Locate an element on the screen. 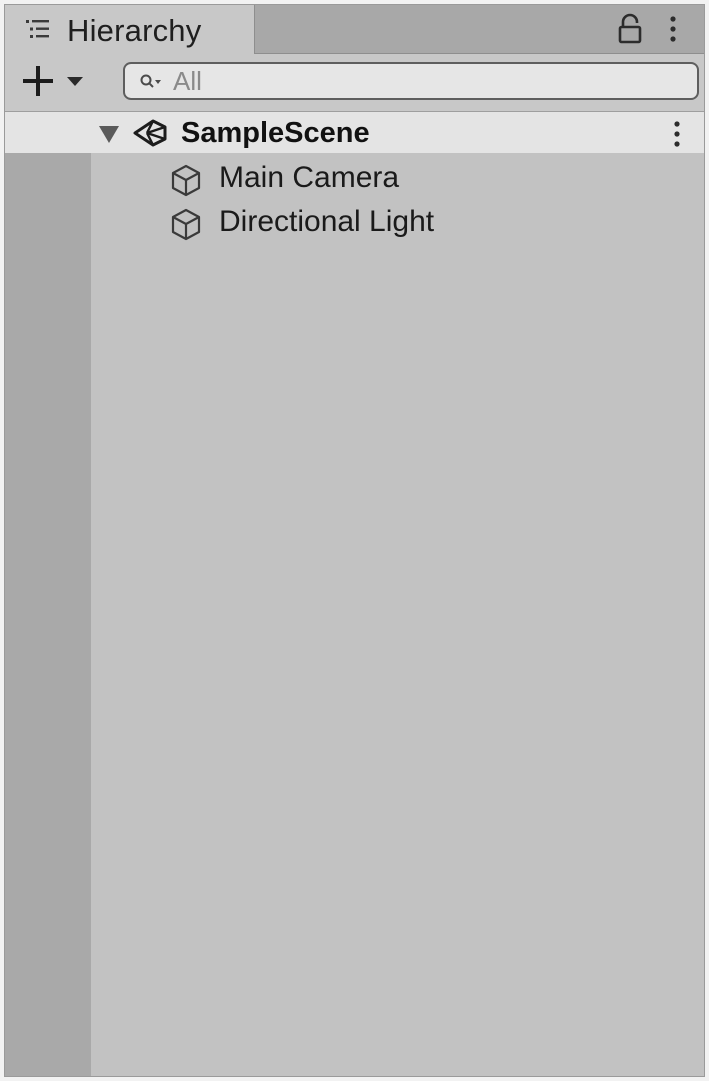 This screenshot has height=1081, width=709. tab-hierarchy: Hierarchy is located at coordinates (130, 29).